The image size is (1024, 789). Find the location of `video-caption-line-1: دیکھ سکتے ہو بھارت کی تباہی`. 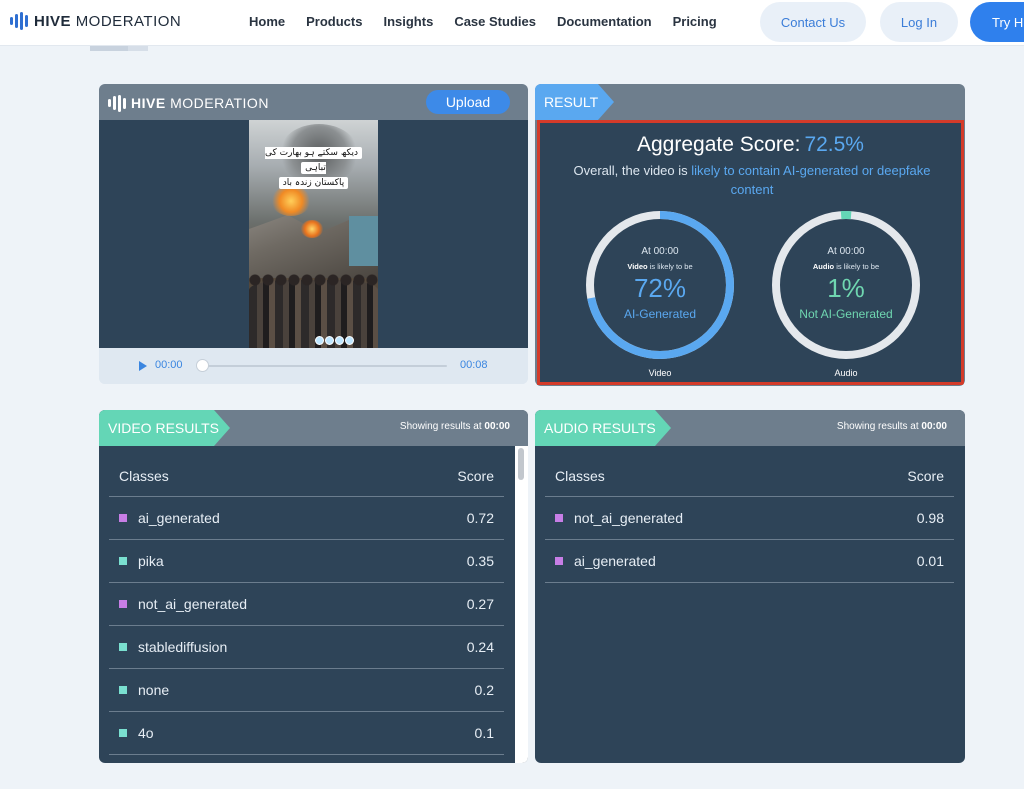

video-caption-line-1: دیکھ سکتے ہو بھارت کی تباہی is located at coordinates (313, 160).